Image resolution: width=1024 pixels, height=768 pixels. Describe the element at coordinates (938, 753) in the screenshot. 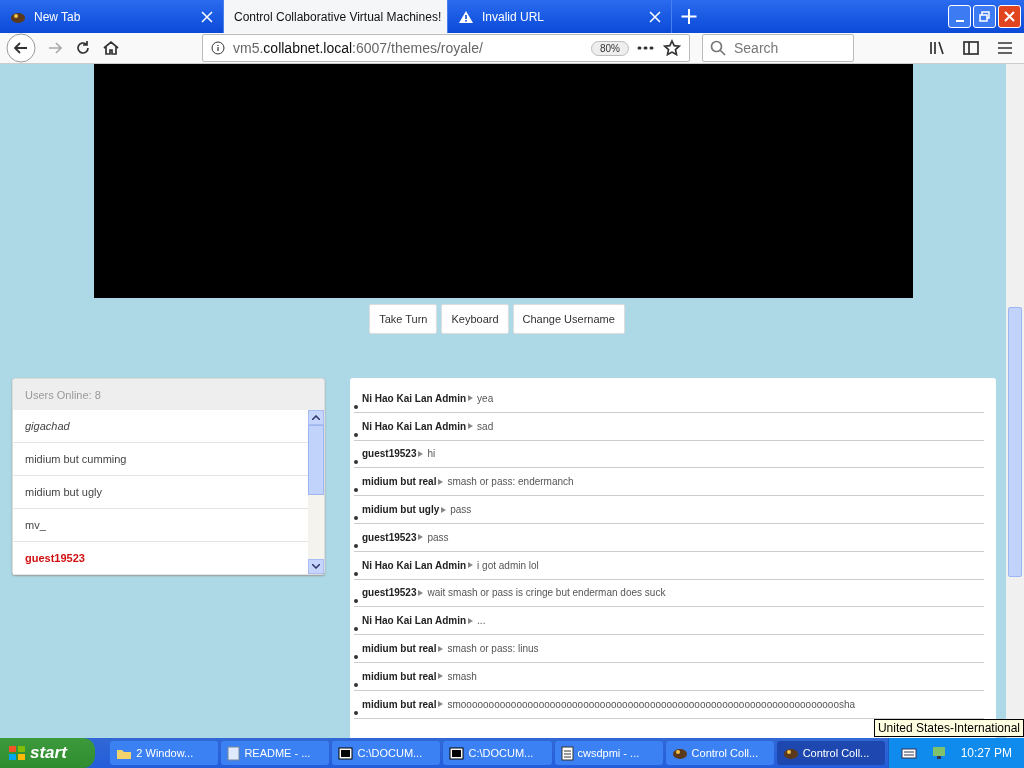

I see `network-icon` at that location.